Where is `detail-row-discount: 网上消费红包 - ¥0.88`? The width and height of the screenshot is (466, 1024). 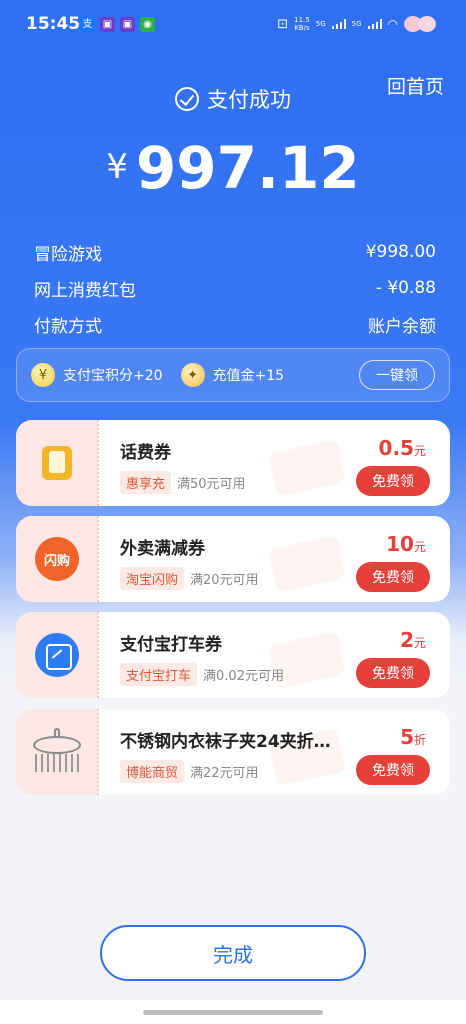 detail-row-discount: 网上消费红包 - ¥0.88 is located at coordinates (235, 288).